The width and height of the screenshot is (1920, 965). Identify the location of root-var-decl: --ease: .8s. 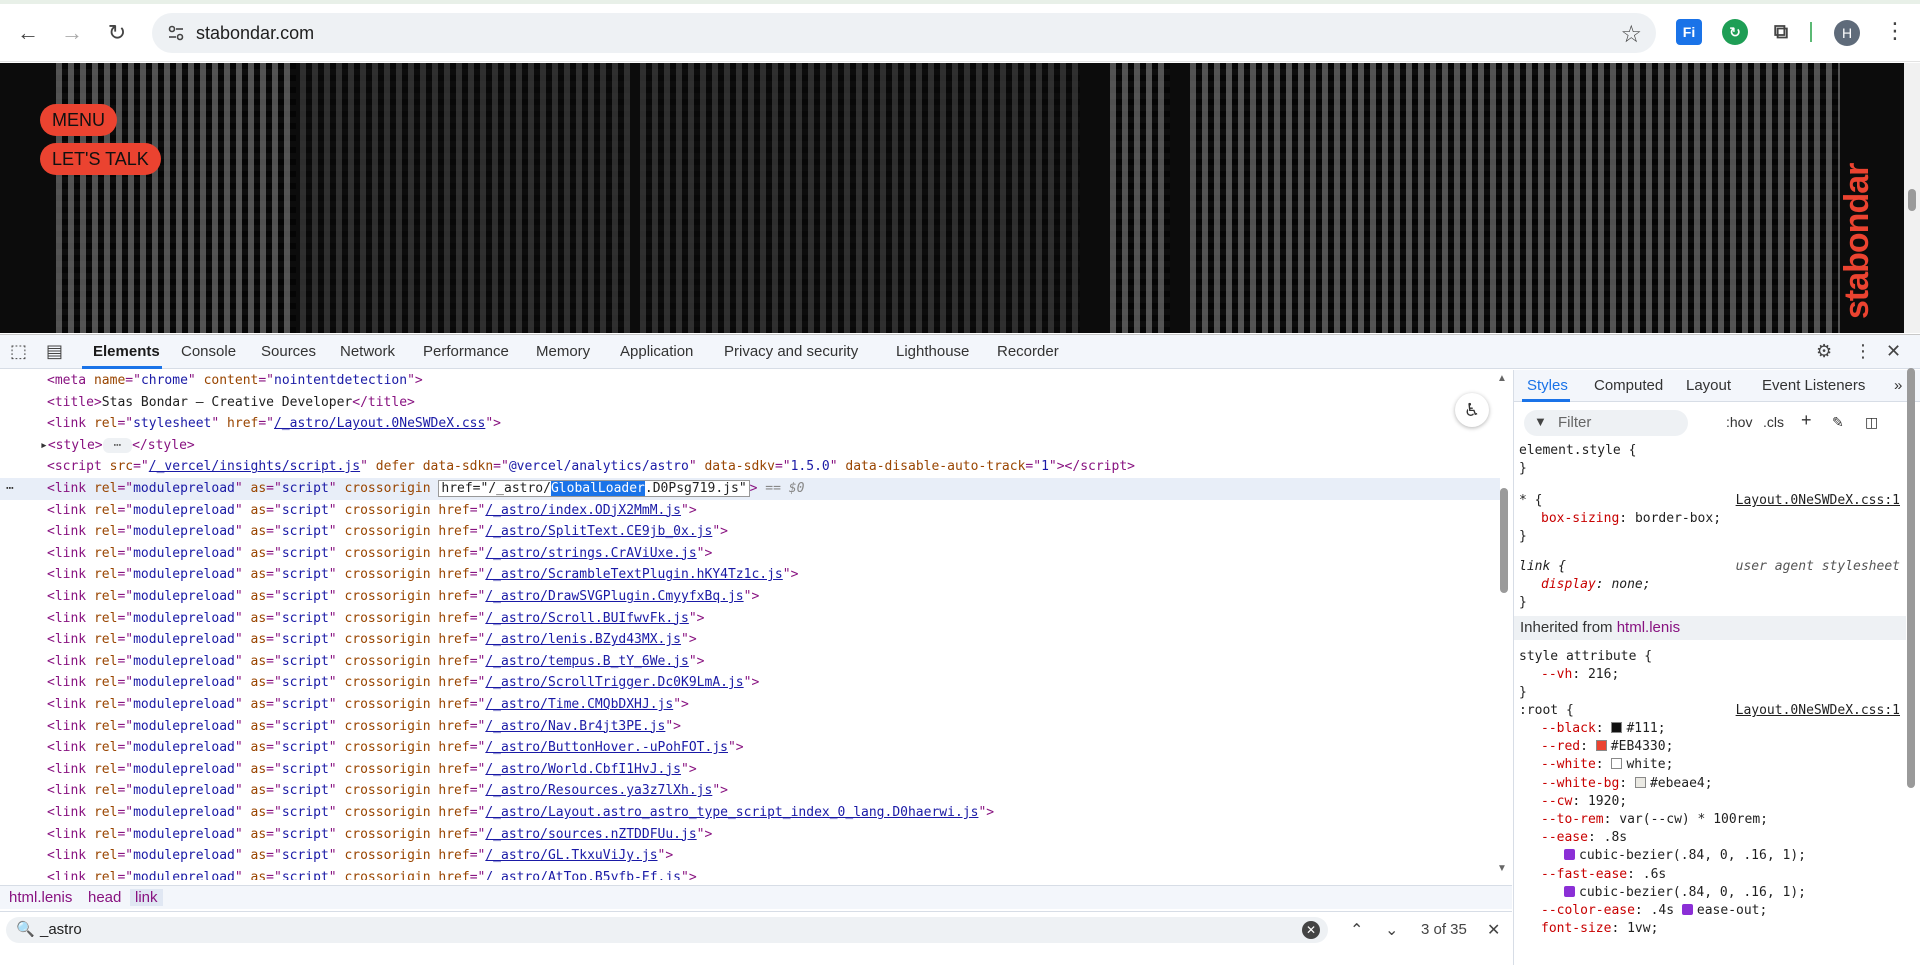
(1584, 838).